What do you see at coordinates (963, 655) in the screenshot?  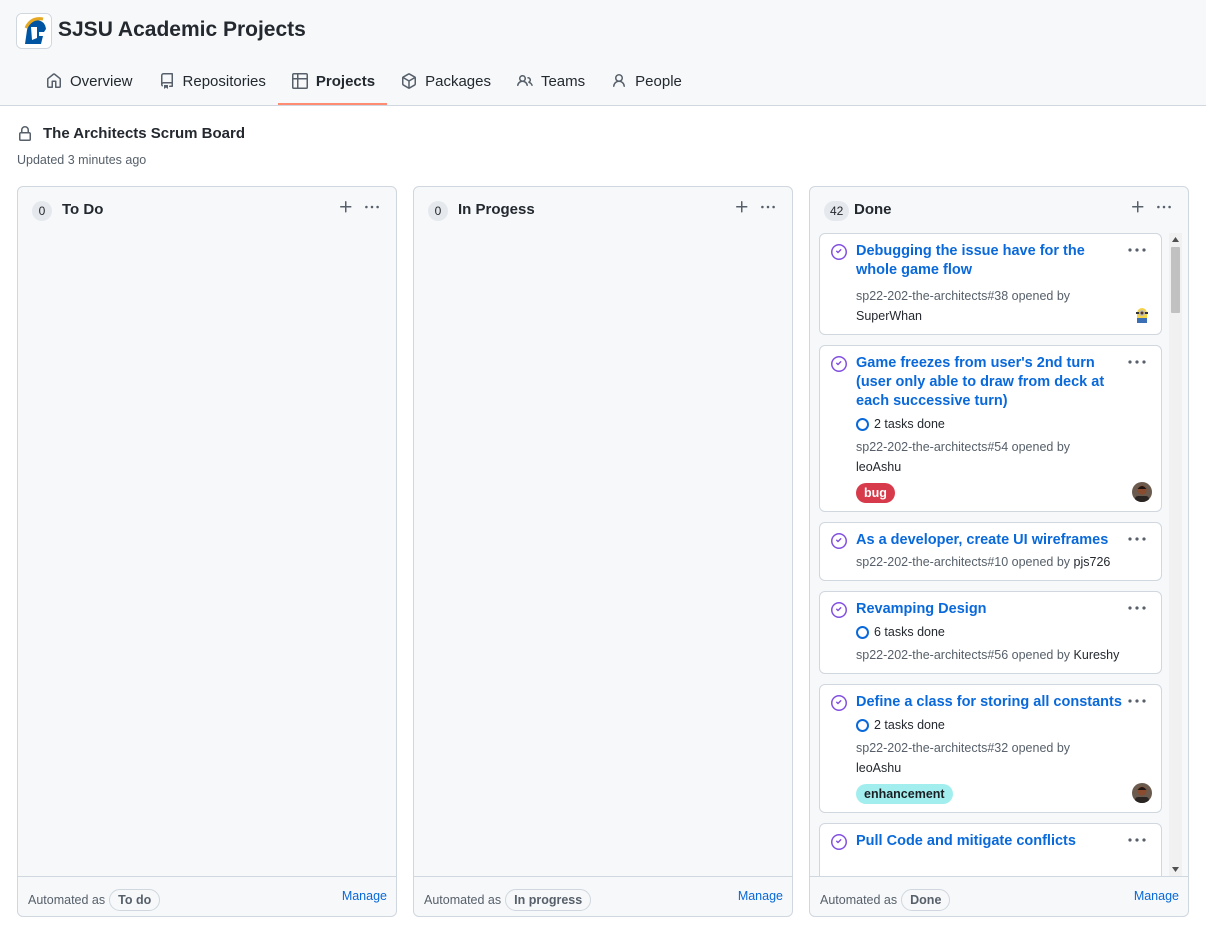 I see `issue-ref: sp22-202-the-architects#56 opened by` at bounding box center [963, 655].